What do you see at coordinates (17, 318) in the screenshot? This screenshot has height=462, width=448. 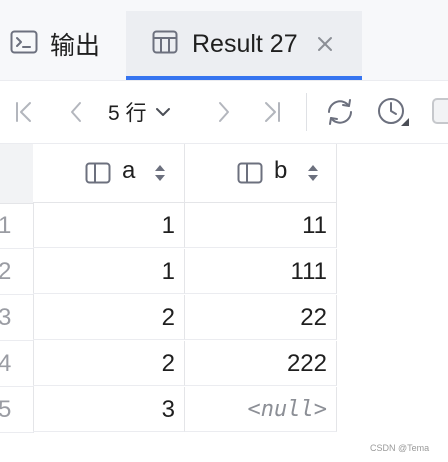 I see `row-number: 3` at bounding box center [17, 318].